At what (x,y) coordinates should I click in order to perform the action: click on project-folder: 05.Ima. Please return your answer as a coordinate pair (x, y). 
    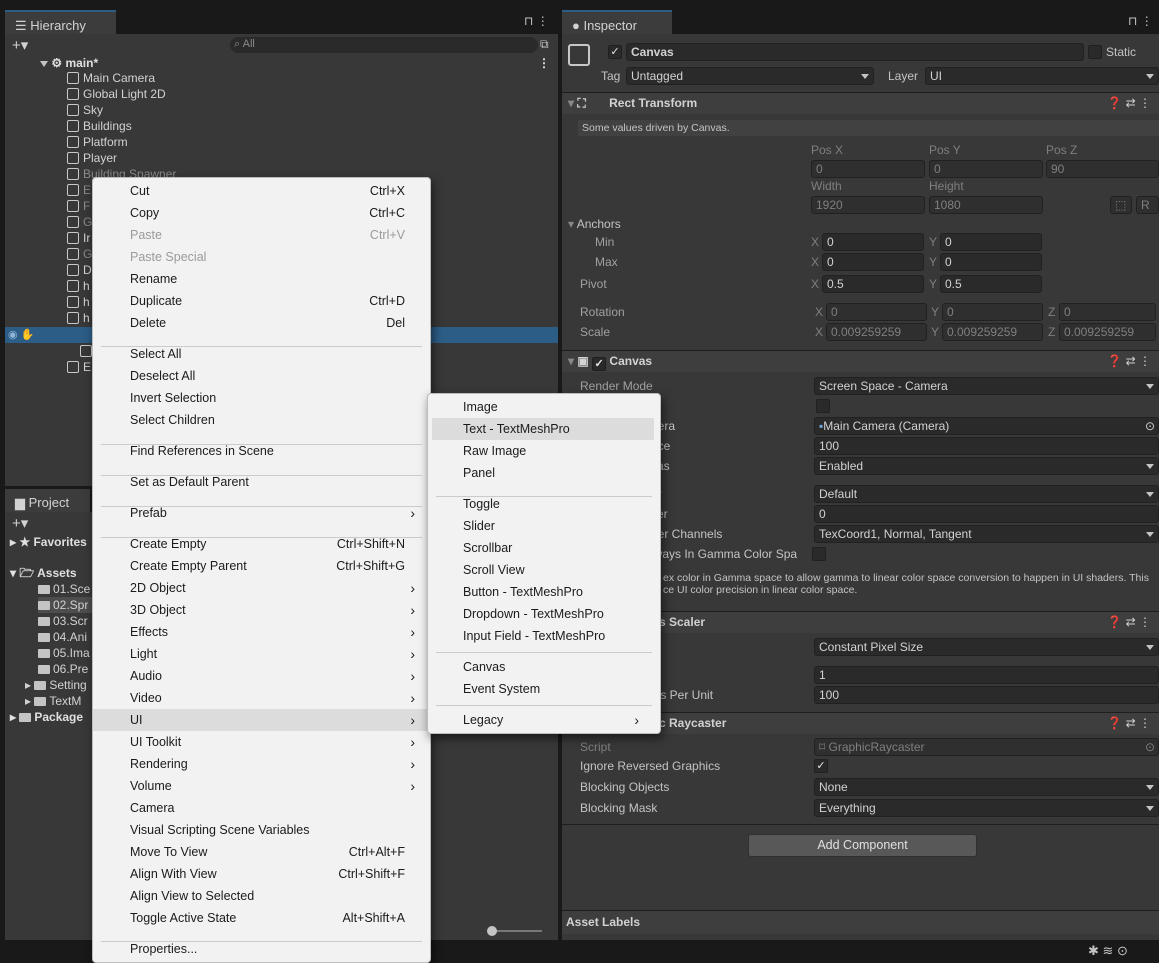
    Looking at the image, I should click on (68, 653).